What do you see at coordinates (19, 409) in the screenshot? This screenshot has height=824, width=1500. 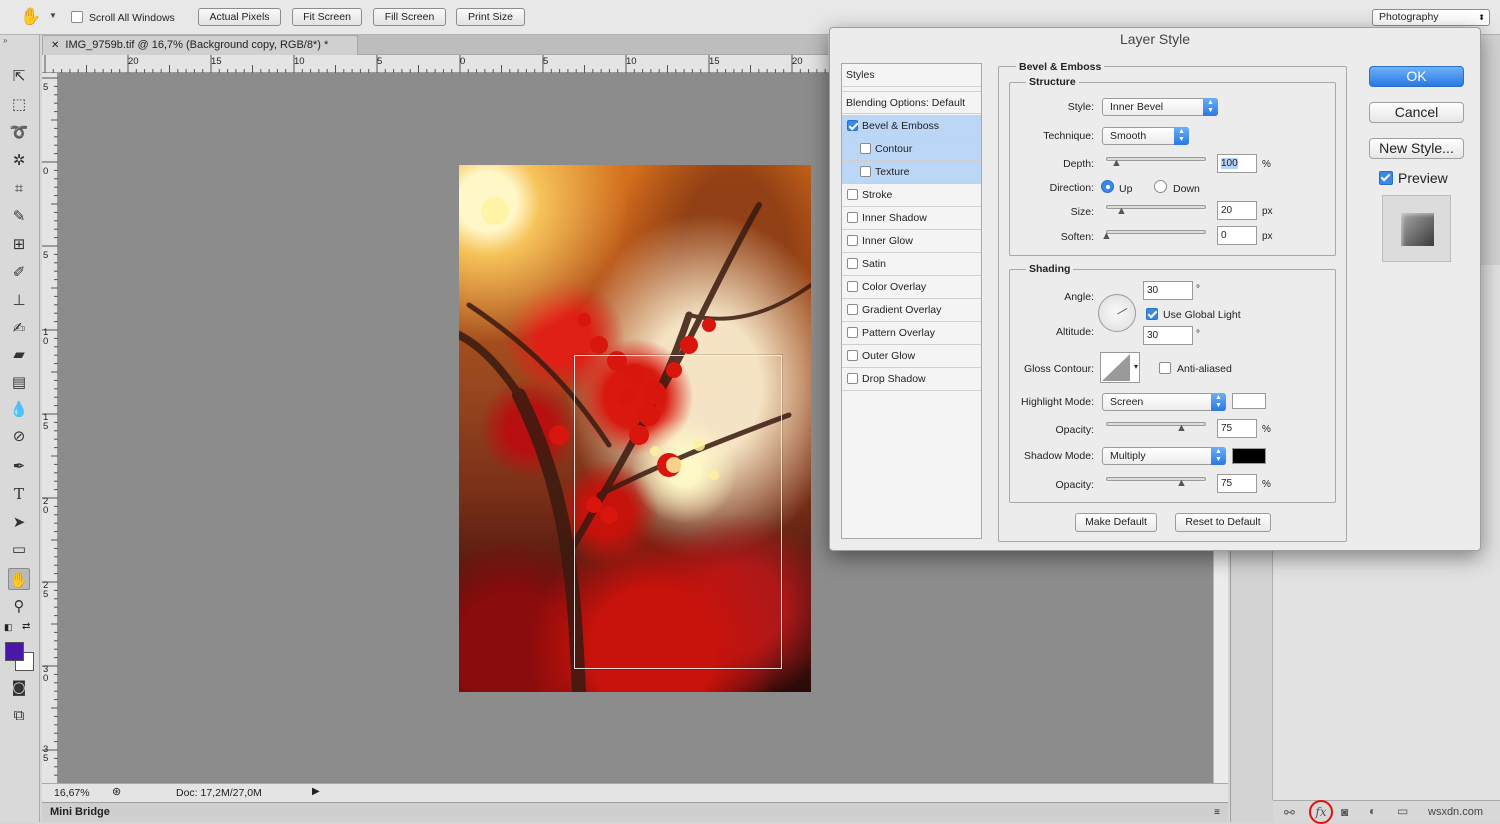 I see `blur-icon: 💧` at bounding box center [19, 409].